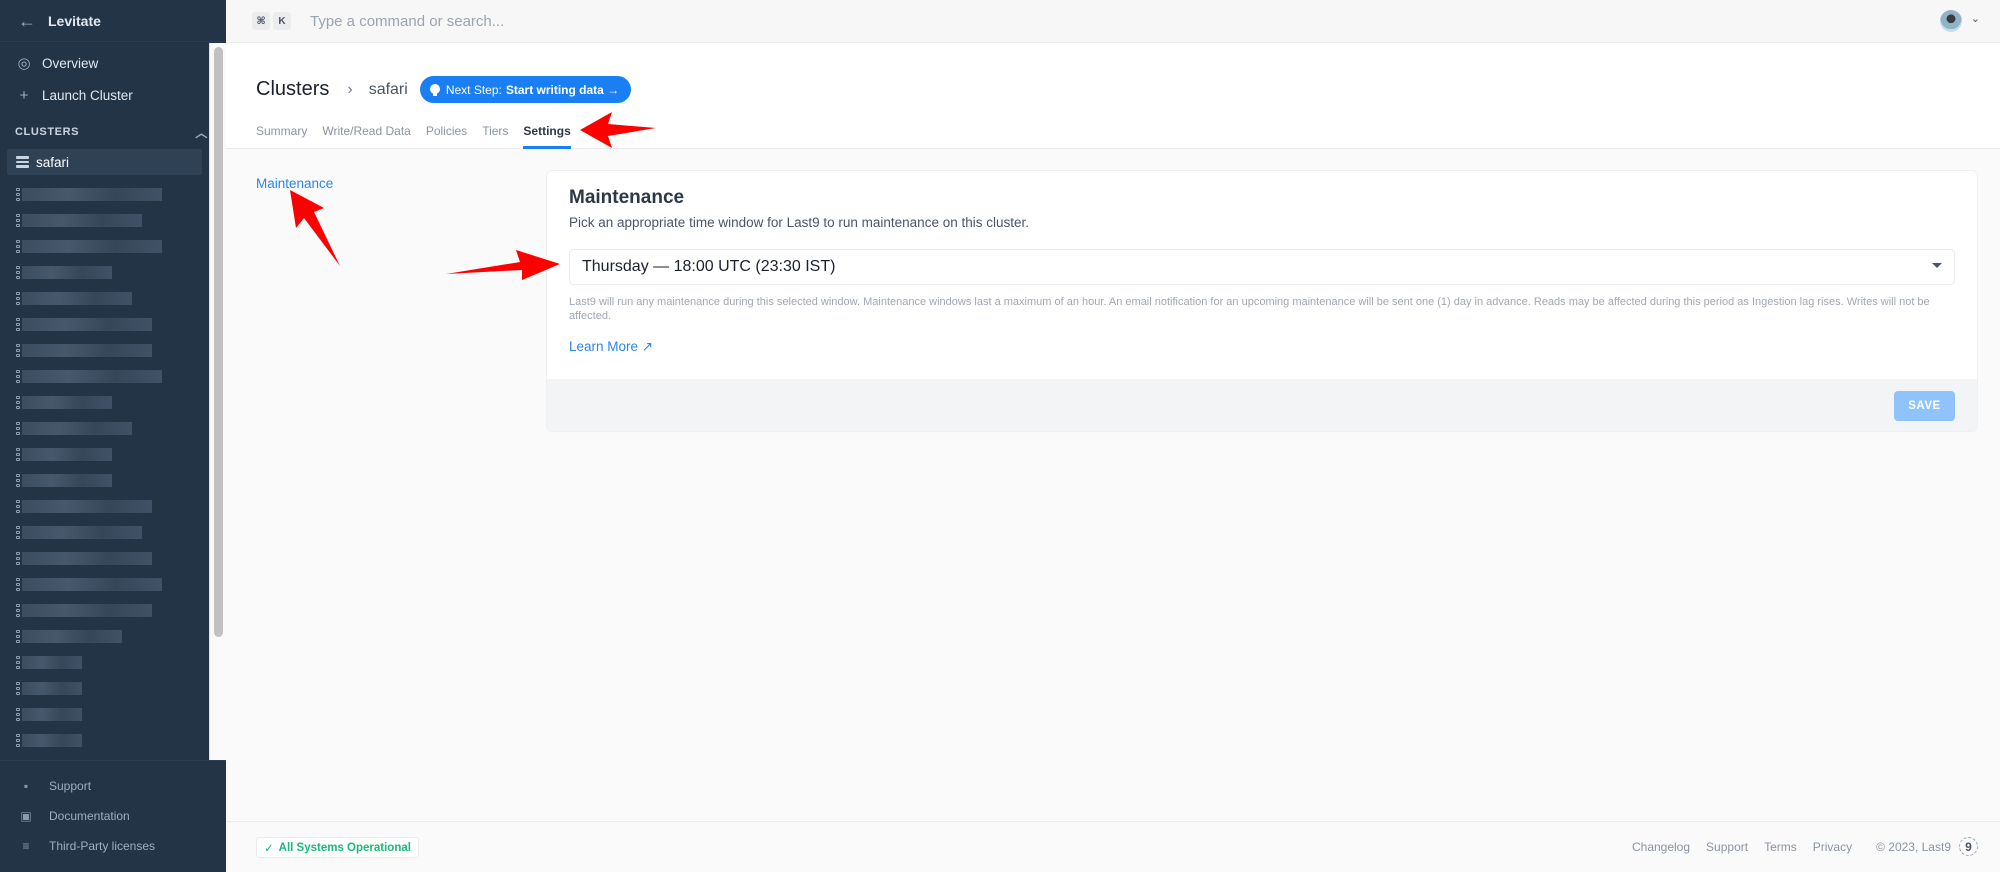 This screenshot has width=2000, height=872. I want to click on tab-tiers: Tiers, so click(495, 136).